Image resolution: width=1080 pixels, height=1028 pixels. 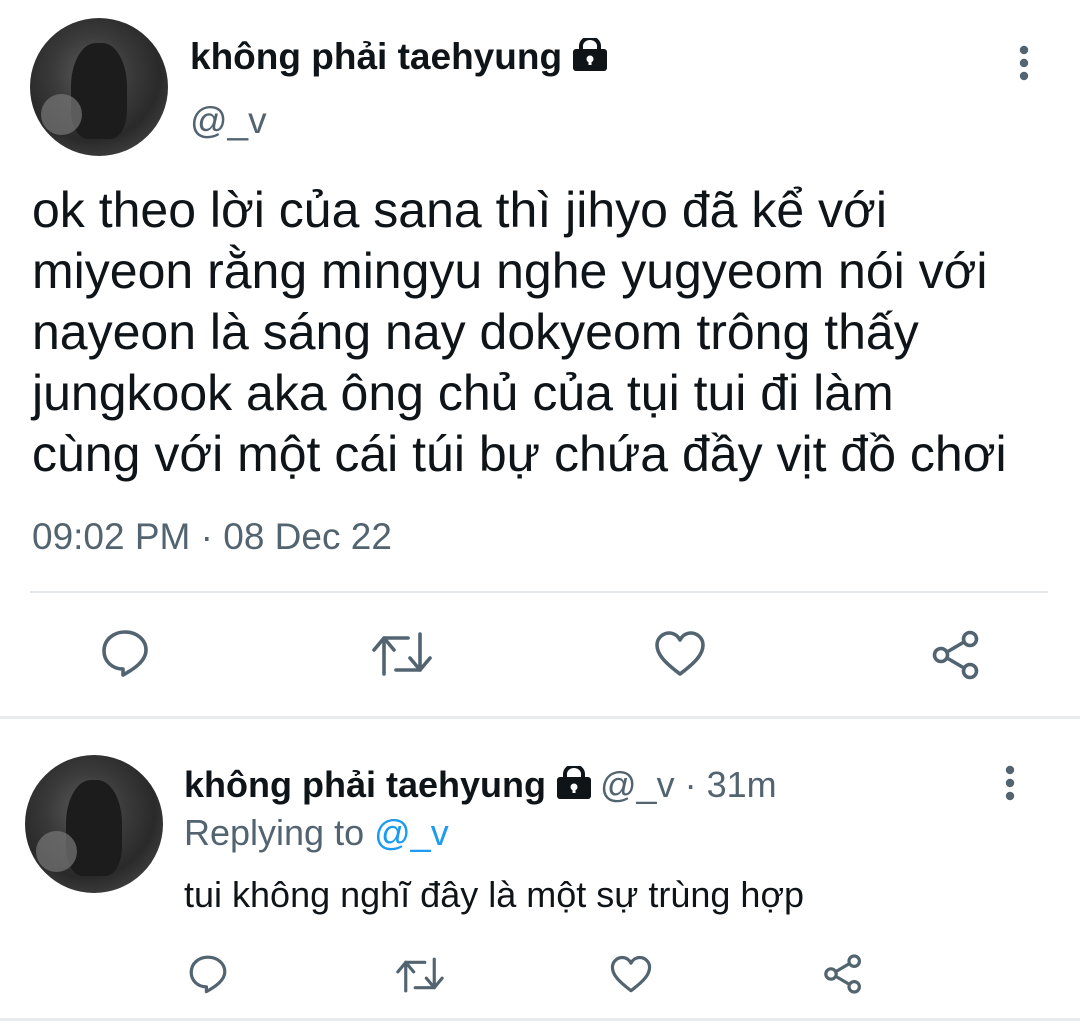 I want to click on reply-header: không phải taehyung @_v · 31m, so click(x=480, y=785).